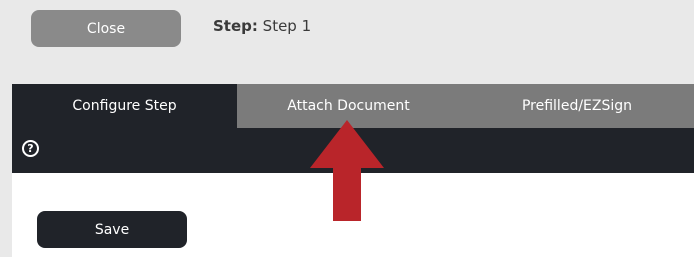 Image resolution: width=694 pixels, height=257 pixels. Describe the element at coordinates (106, 28) in the screenshot. I see `close-button: Close` at that location.